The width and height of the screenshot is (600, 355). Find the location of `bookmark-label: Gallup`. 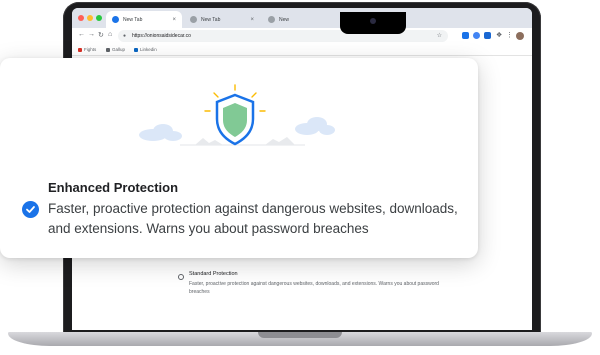

bookmark-label: Gallup is located at coordinates (119, 49).